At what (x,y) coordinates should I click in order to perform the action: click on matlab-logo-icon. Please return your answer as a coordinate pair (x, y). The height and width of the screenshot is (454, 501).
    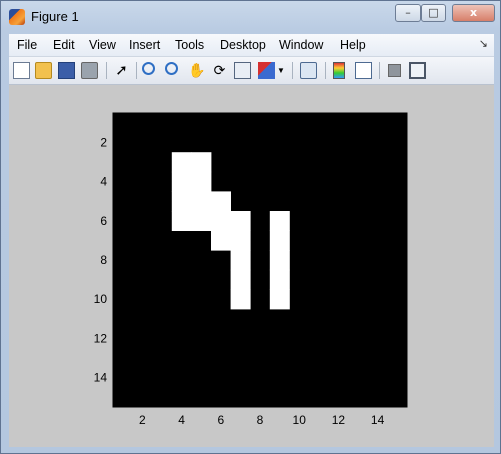
    Looking at the image, I should click on (17, 17).